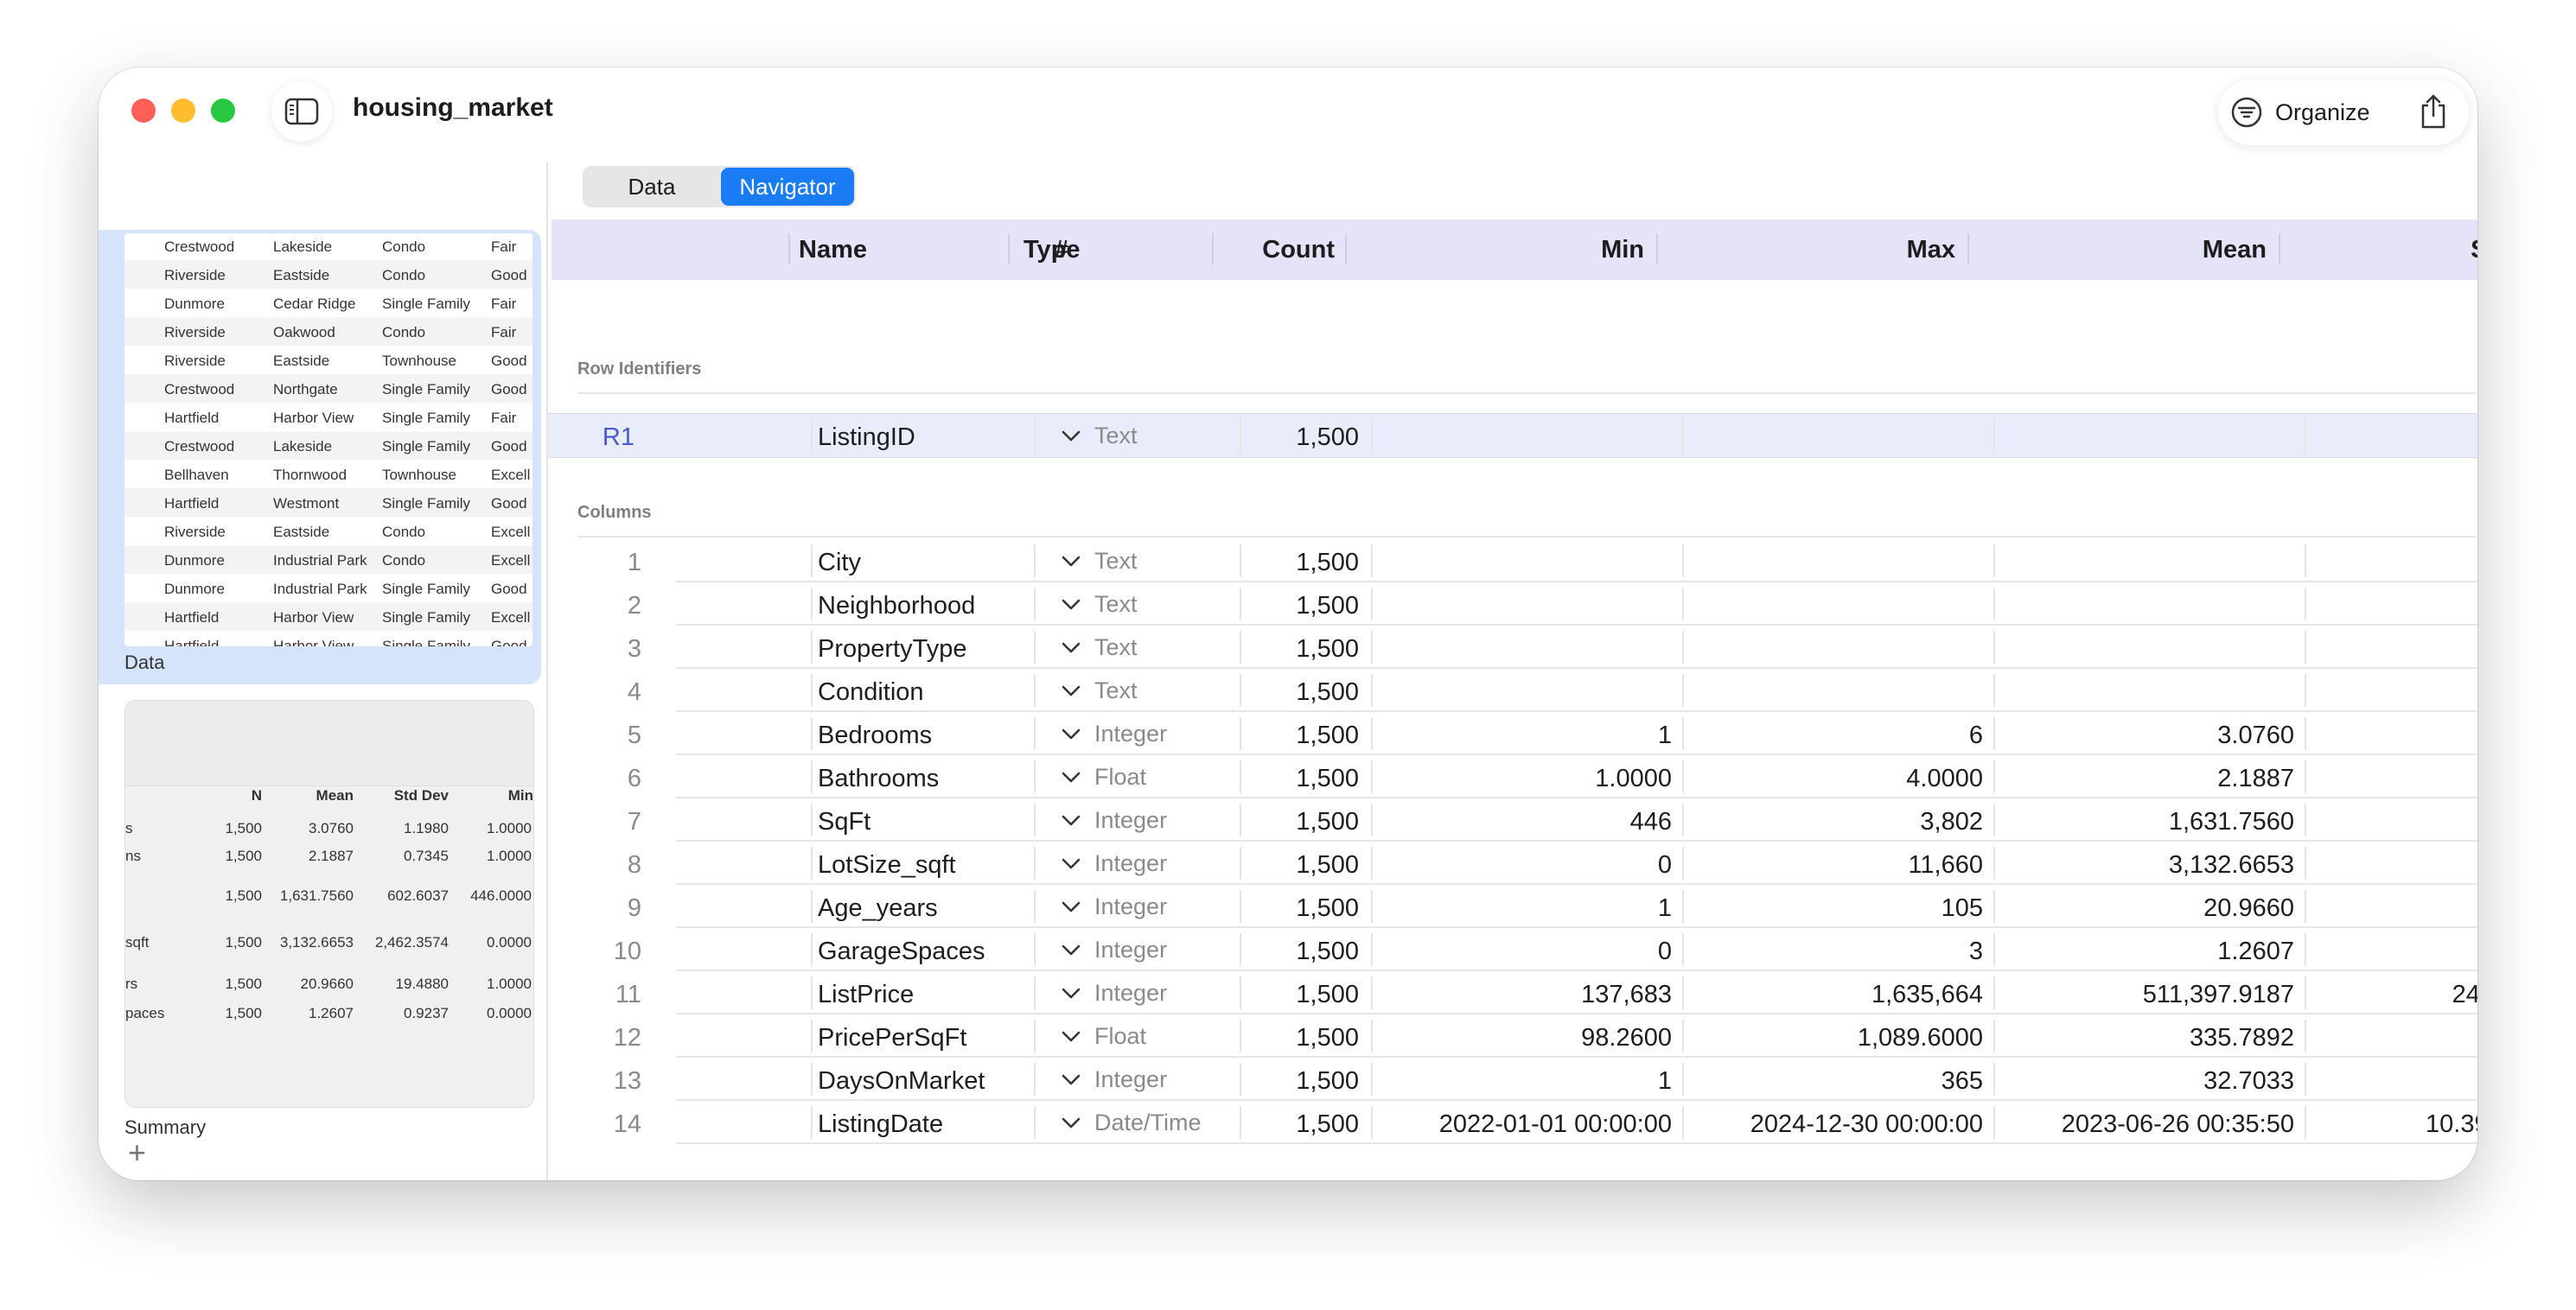  I want to click on variable-name: ListPrice, so click(866, 995).